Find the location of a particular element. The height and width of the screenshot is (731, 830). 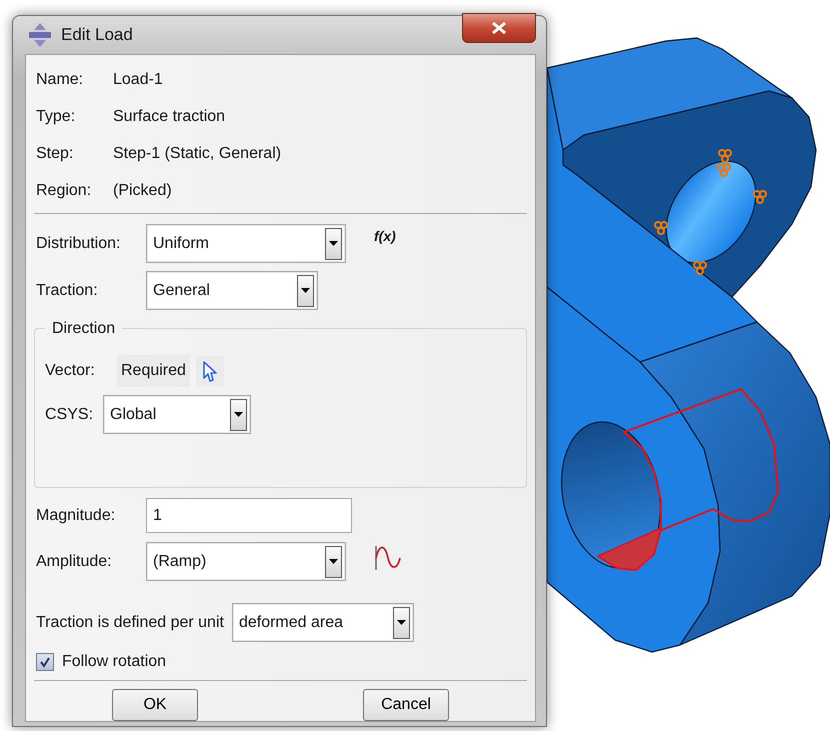

field-label: Region: is located at coordinates (64, 190).